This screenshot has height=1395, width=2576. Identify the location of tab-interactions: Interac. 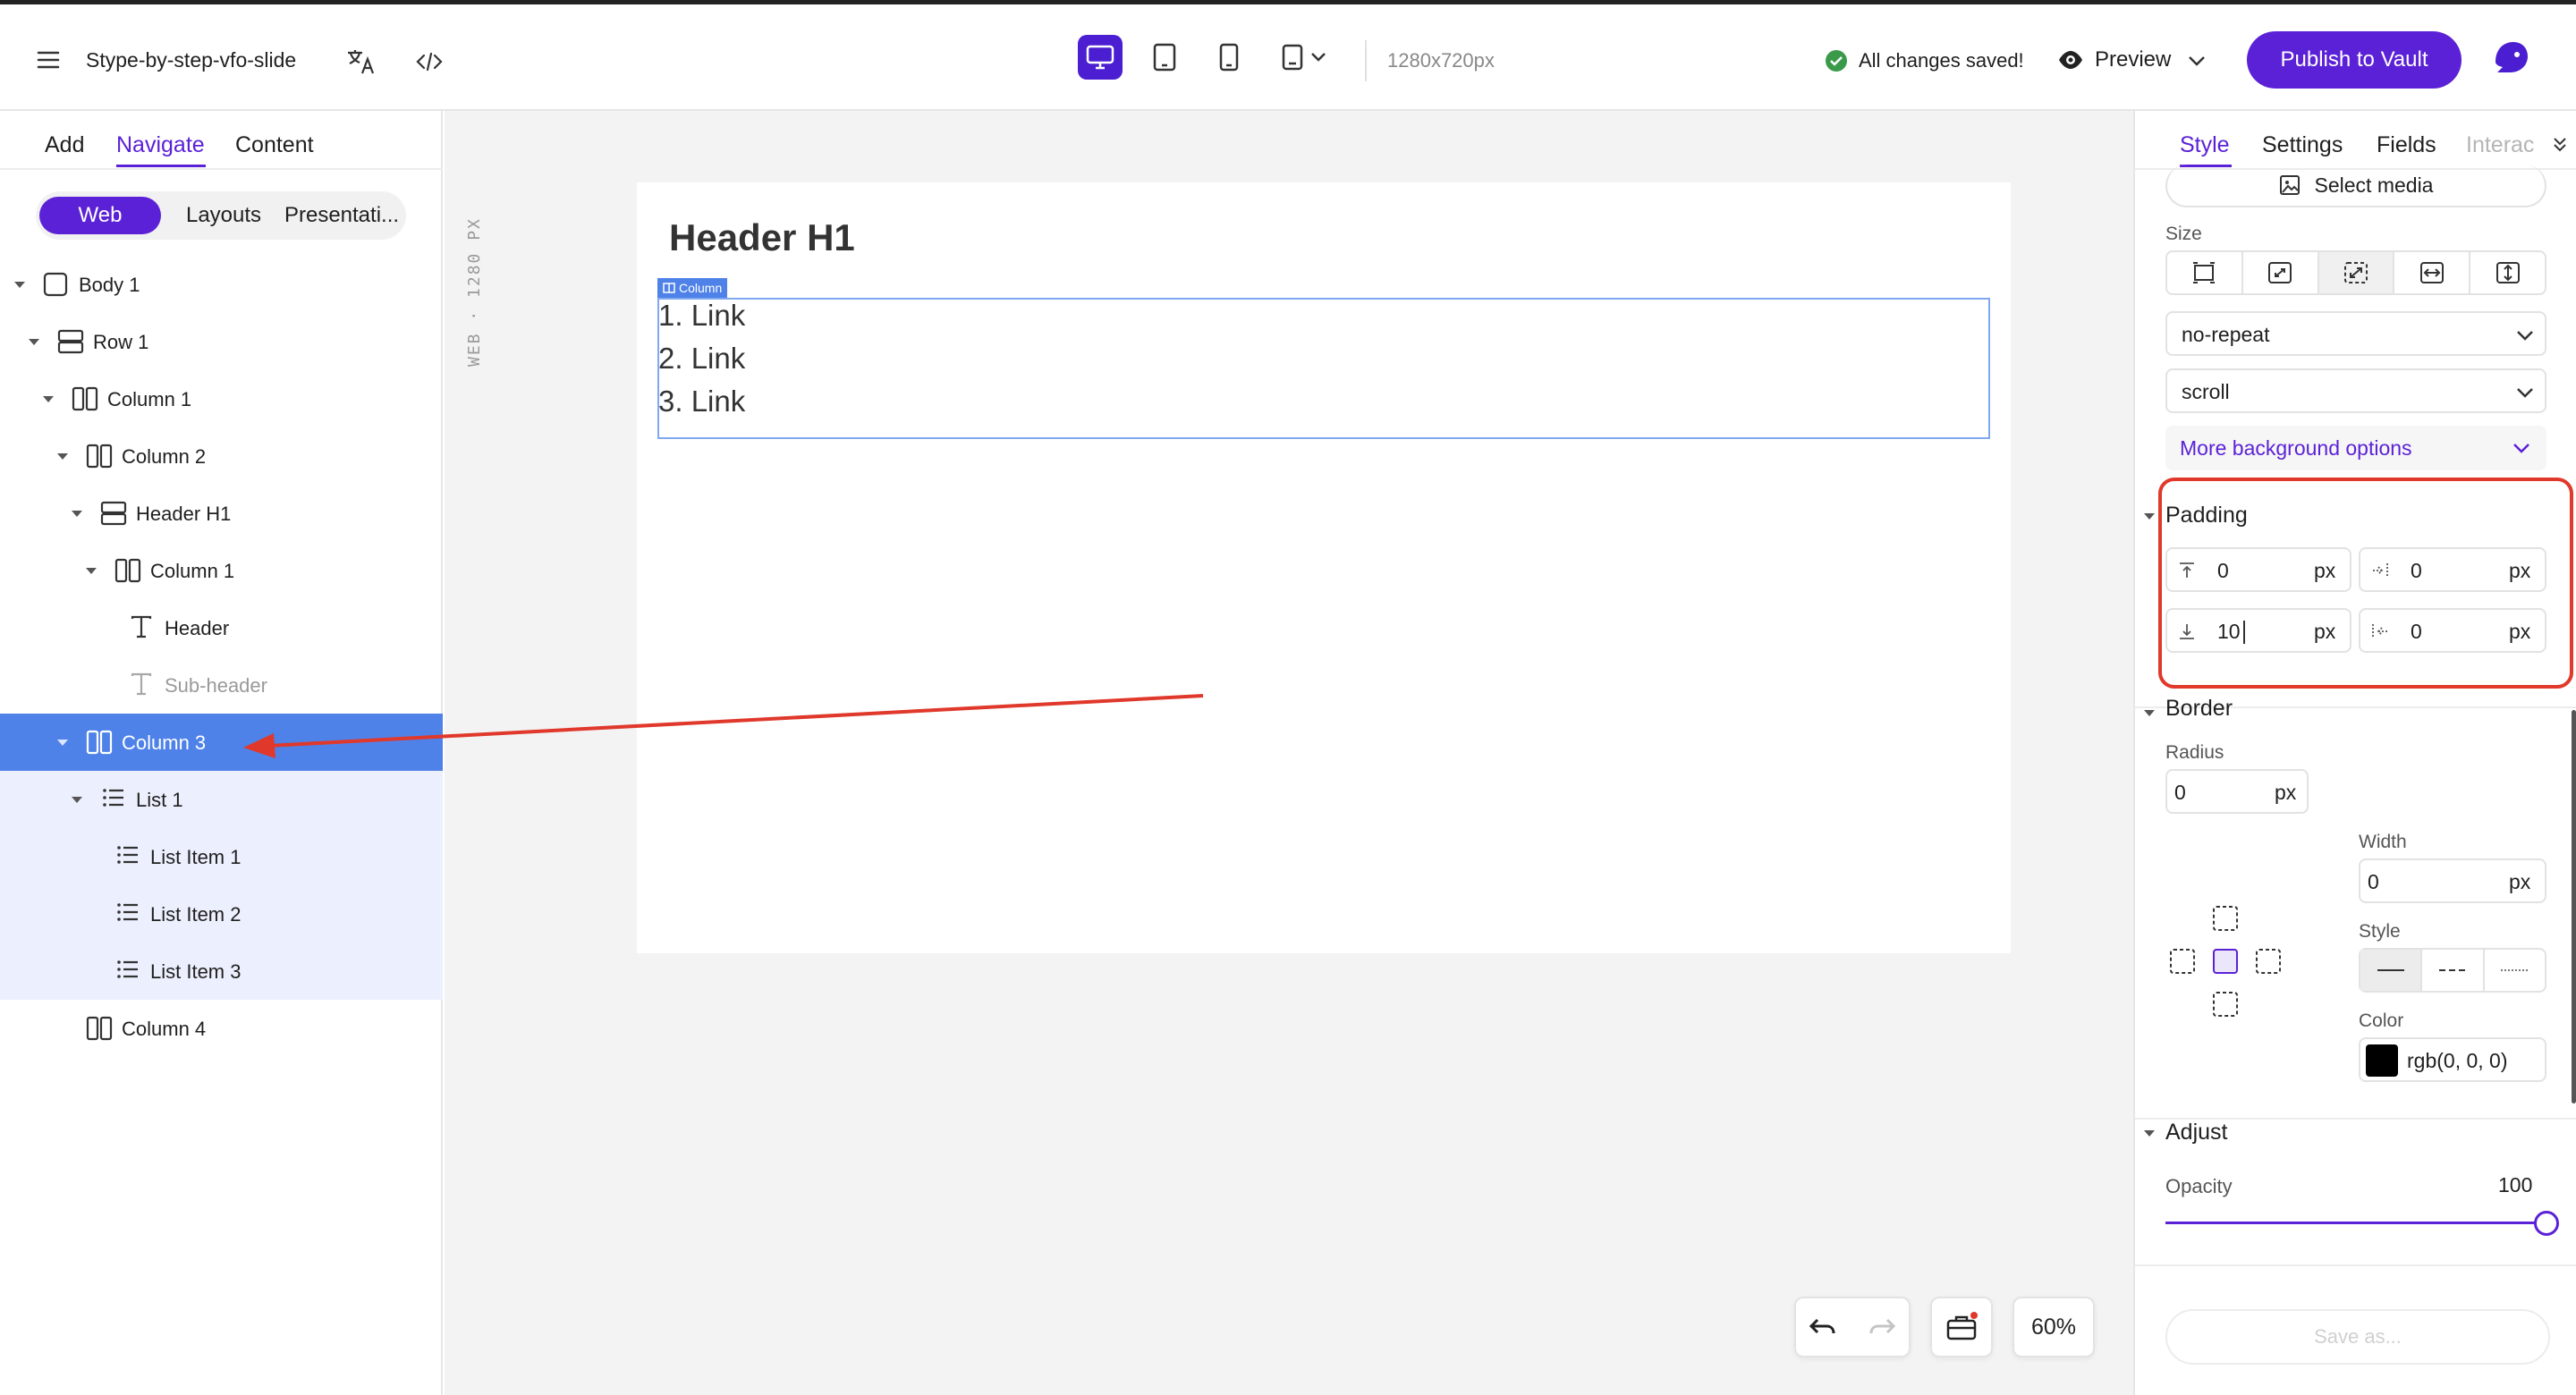
(2500, 145).